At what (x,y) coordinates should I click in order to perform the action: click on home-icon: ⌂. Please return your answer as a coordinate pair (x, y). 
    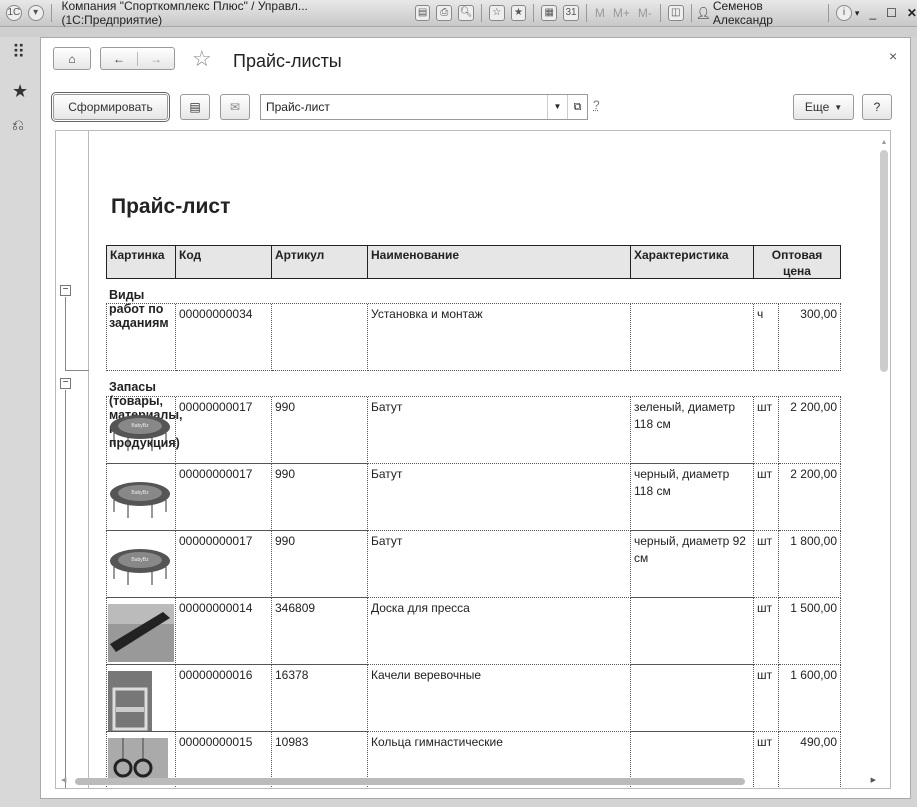
    Looking at the image, I should click on (72, 58).